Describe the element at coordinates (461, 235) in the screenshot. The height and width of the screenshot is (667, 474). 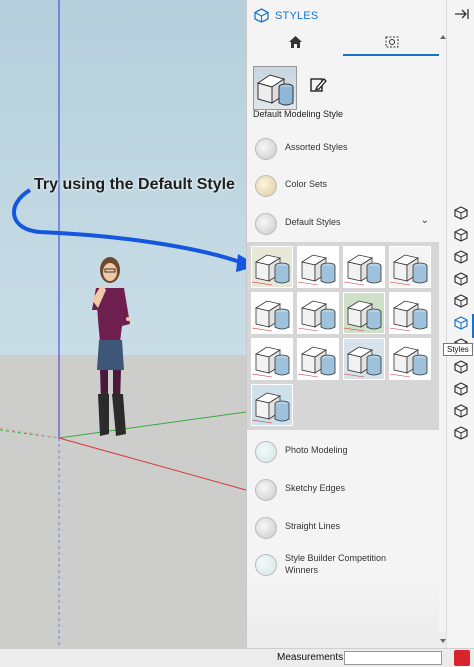
I see `outliner-icon` at that location.